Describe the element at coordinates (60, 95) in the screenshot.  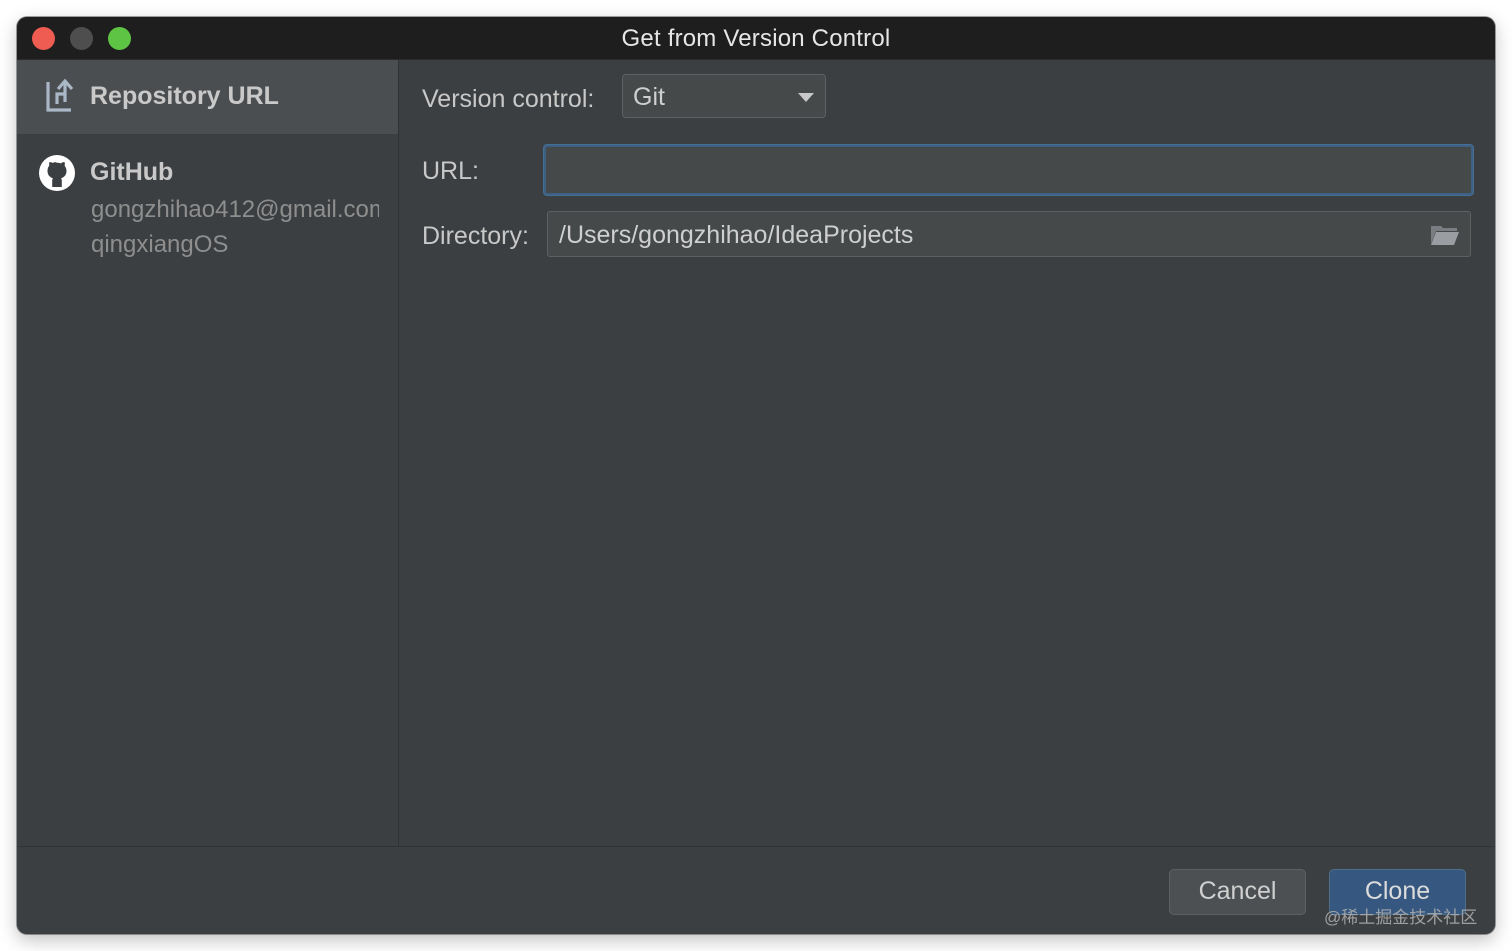
I see `repository-url-icon` at that location.